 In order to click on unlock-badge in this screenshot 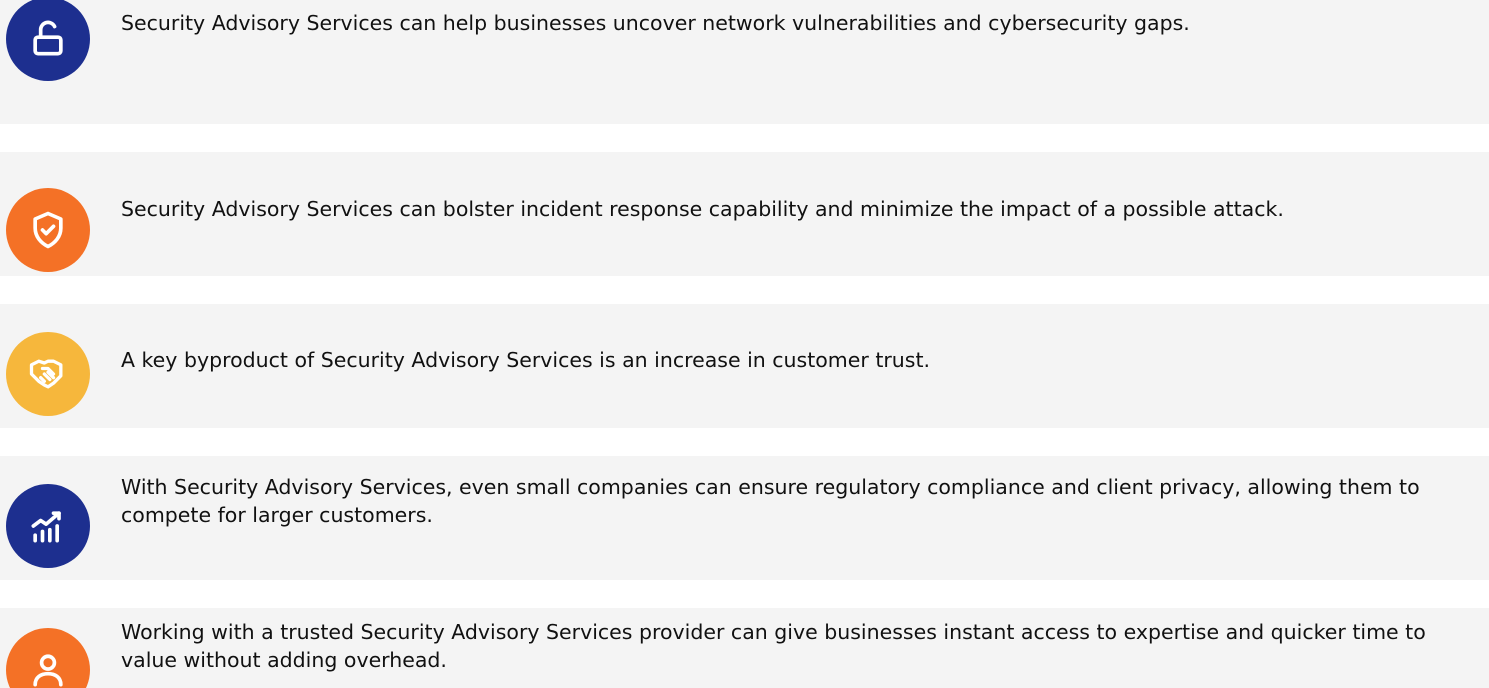, I will do `click(48, 40)`.